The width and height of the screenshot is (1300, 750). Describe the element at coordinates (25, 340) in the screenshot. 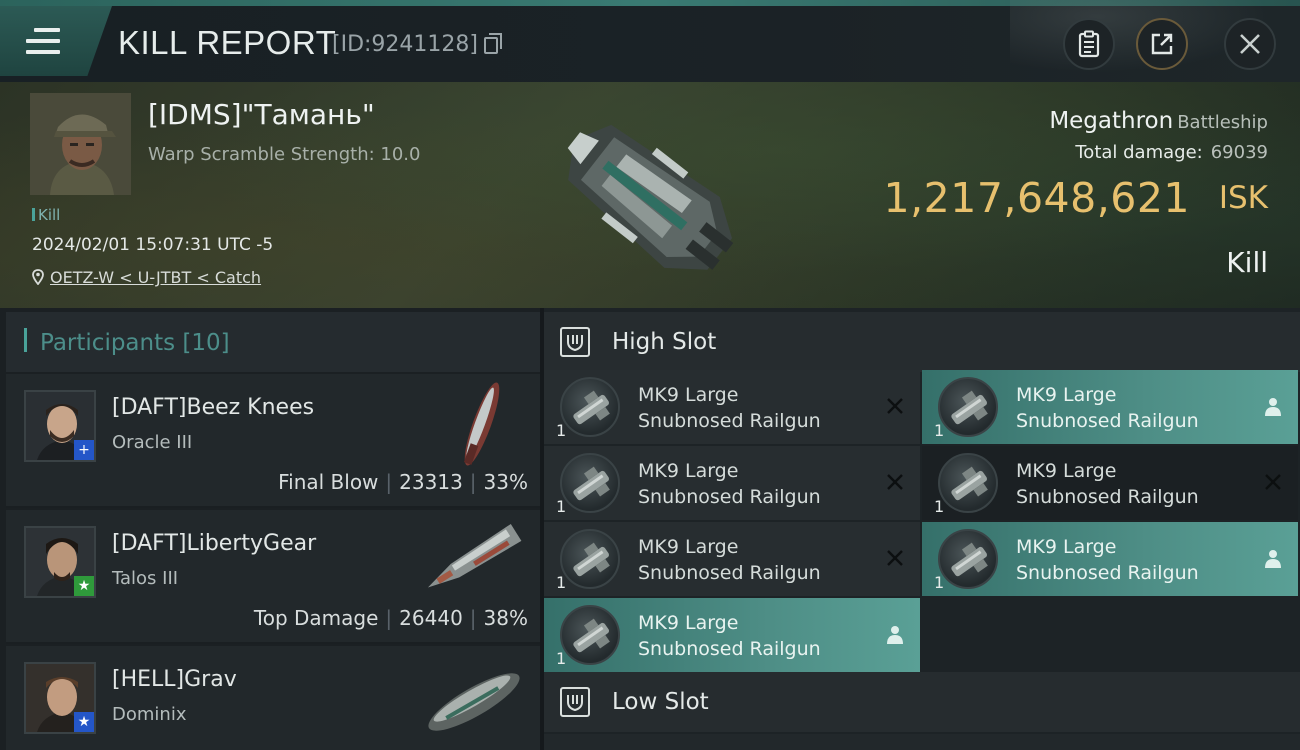

I see `section-accent-bar` at that location.